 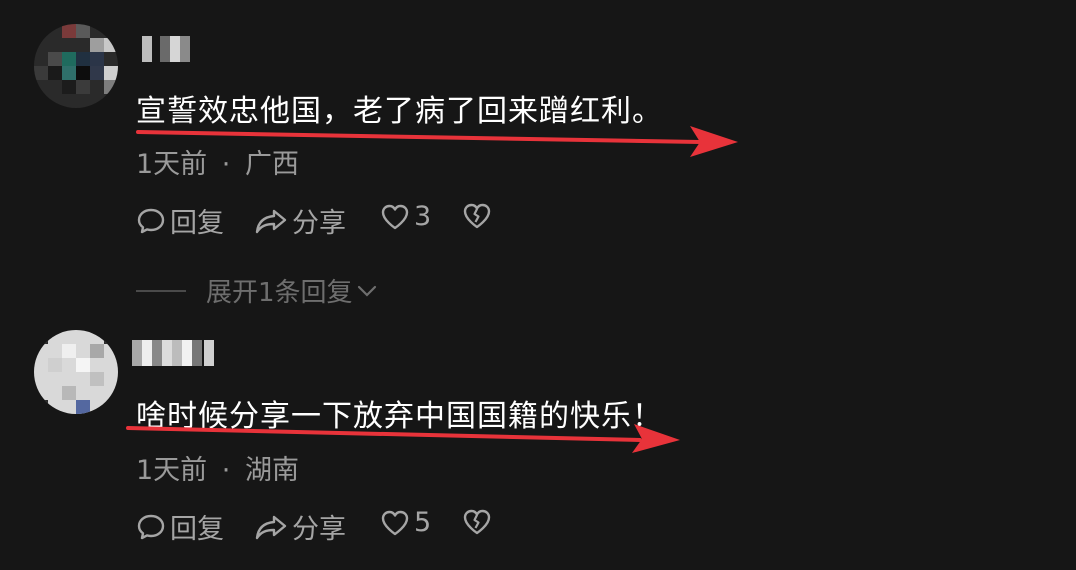 I want to click on comment-meta: 1天前 · 湖南, so click(x=217, y=467).